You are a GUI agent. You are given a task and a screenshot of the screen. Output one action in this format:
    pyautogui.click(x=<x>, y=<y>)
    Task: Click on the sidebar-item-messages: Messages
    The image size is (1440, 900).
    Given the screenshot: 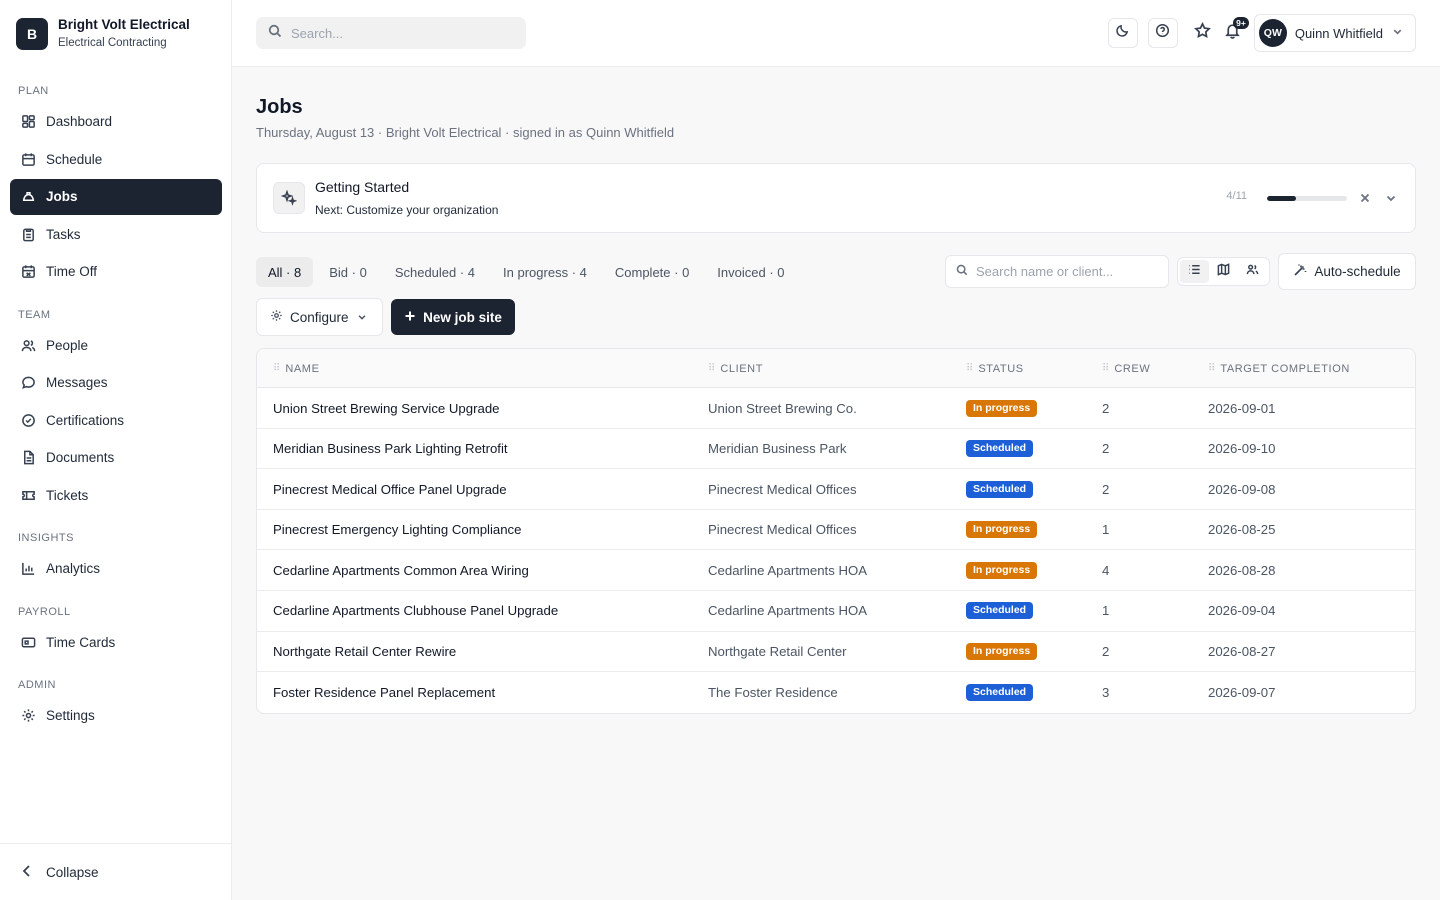 What is the action you would take?
    pyautogui.click(x=116, y=383)
    